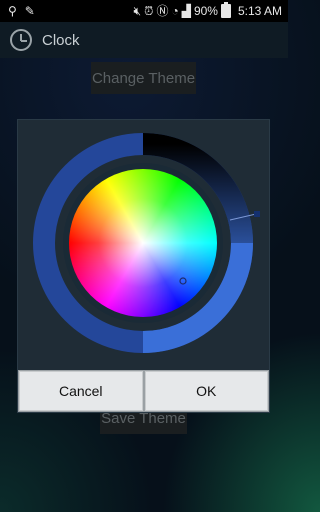 The height and width of the screenshot is (512, 320). I want to click on cancel-button: Cancel, so click(81, 391).